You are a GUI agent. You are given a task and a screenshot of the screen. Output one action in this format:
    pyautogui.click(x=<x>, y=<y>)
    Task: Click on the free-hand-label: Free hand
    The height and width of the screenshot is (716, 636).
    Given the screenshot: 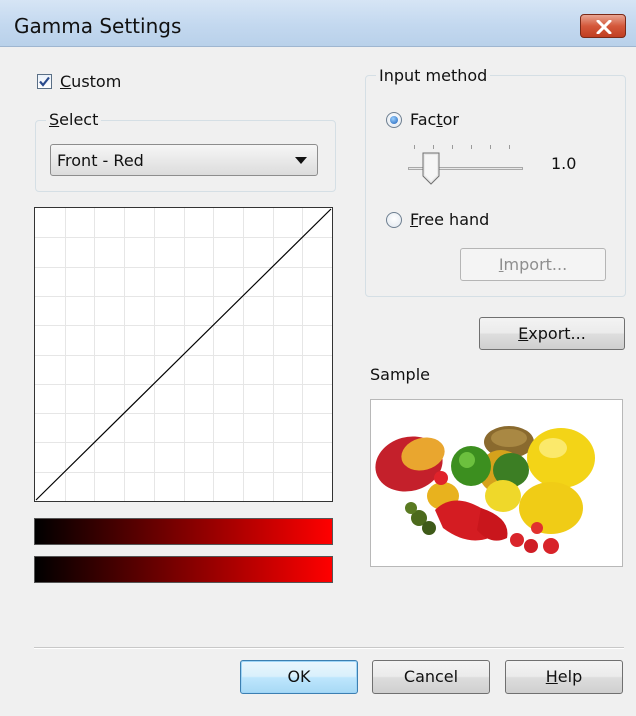 What is the action you would take?
    pyautogui.click(x=449, y=219)
    